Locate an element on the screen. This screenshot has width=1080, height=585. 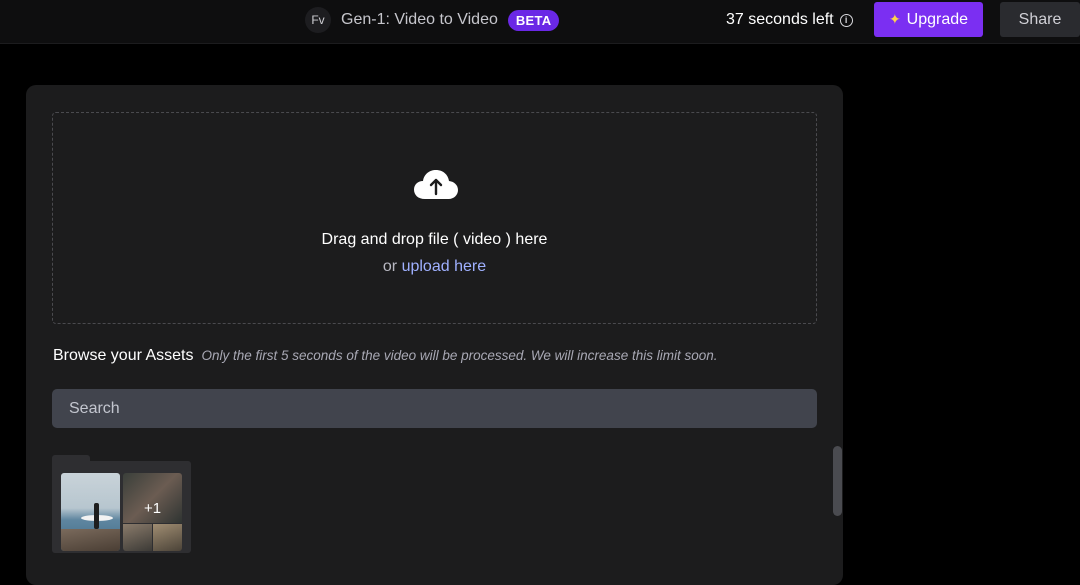
upload-link: upload here is located at coordinates (444, 266).